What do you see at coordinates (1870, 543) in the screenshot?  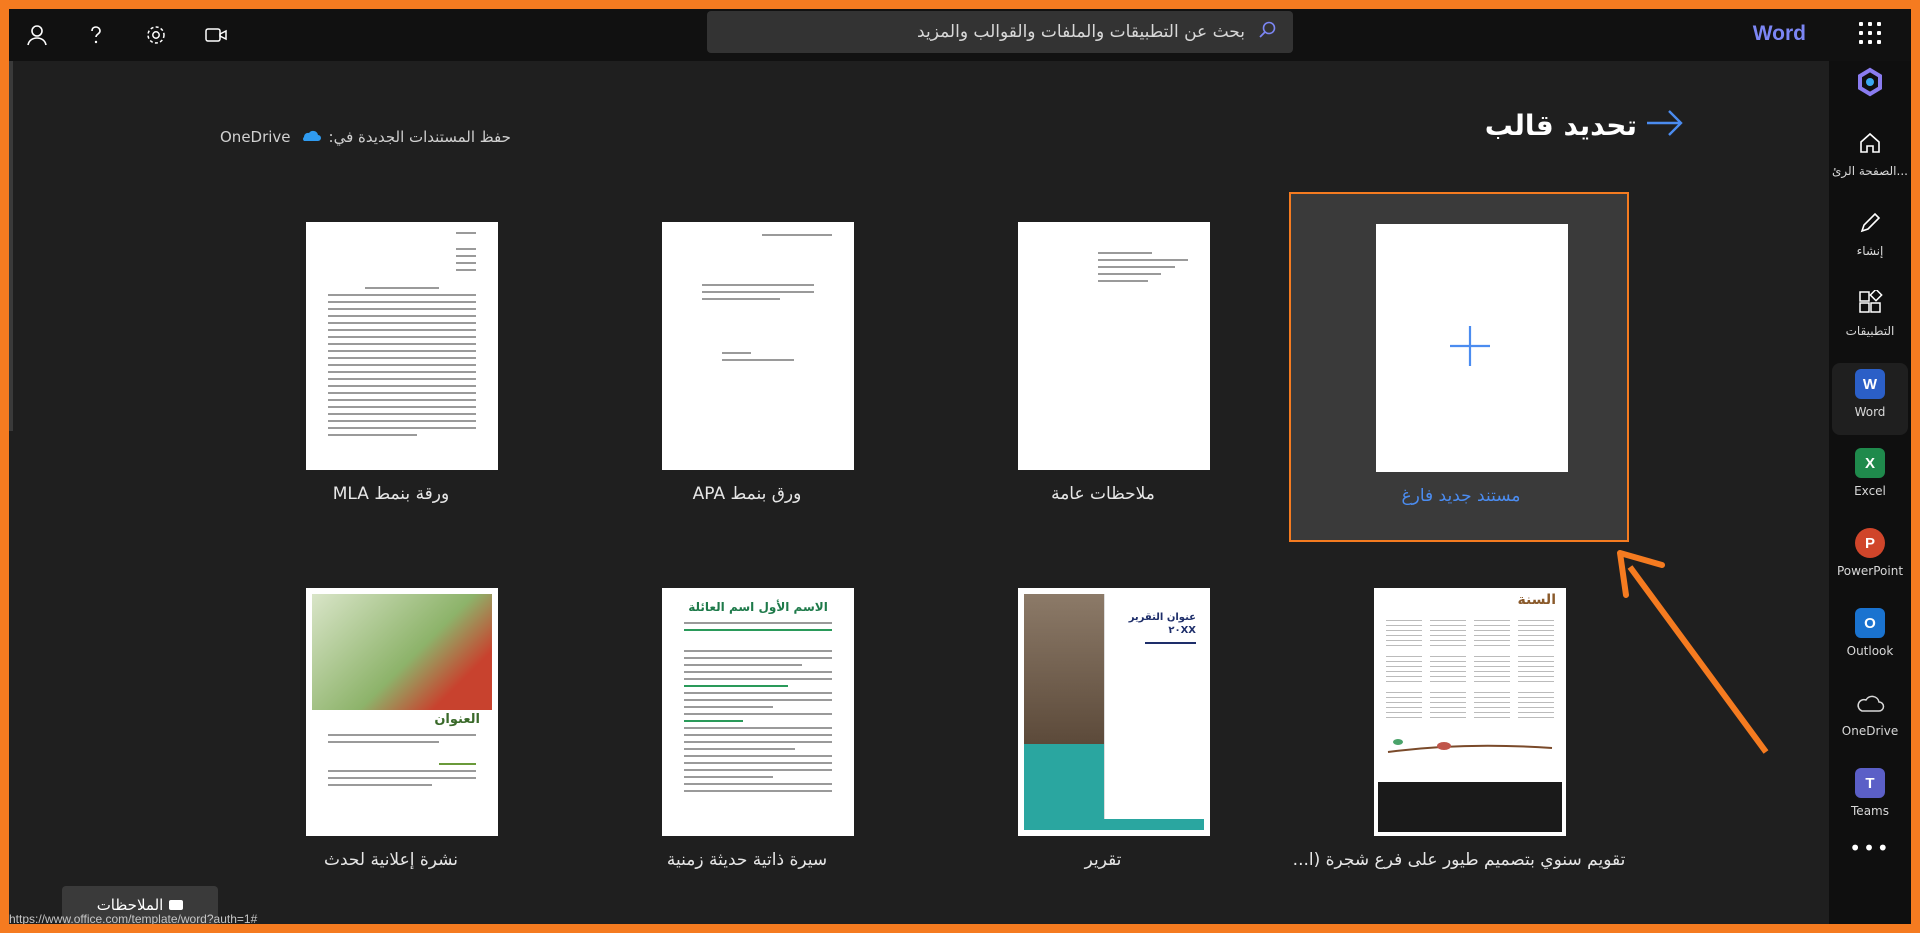 I see `powerpoint-icon: P` at bounding box center [1870, 543].